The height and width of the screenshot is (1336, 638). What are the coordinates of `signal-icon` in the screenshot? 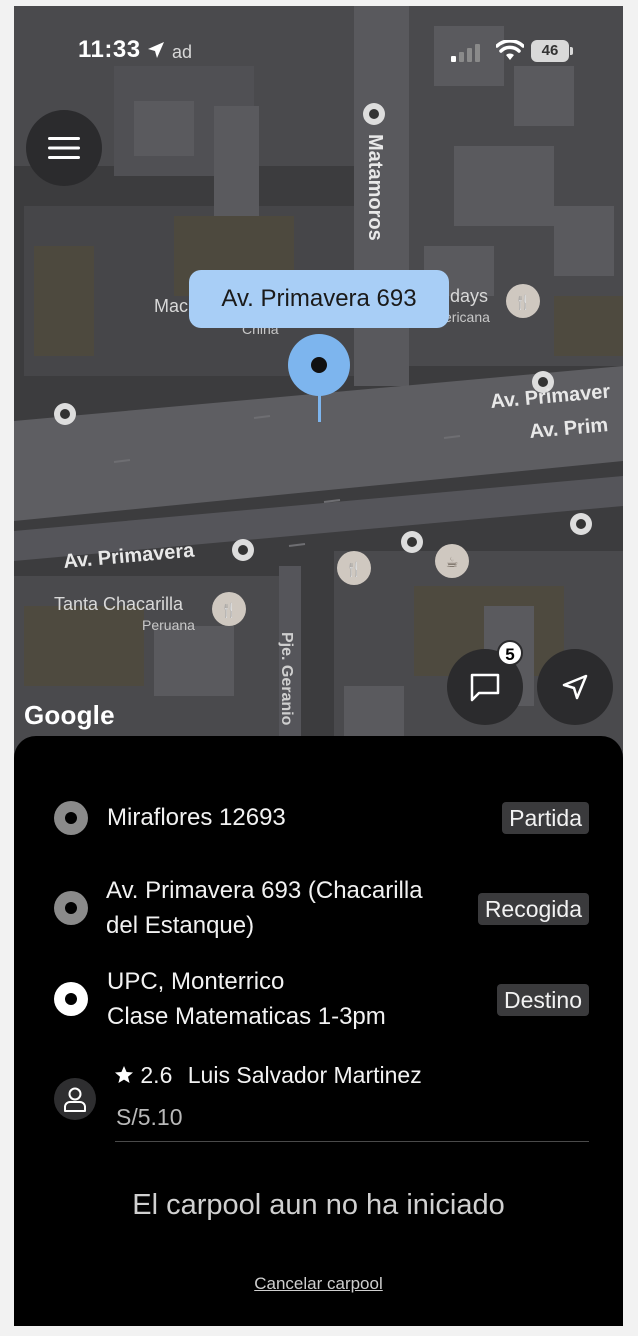 It's located at (465, 53).